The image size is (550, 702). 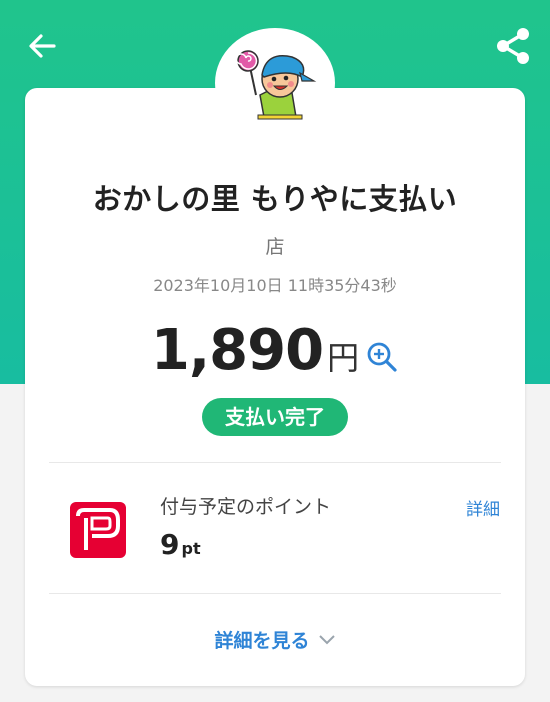 What do you see at coordinates (170, 544) in the screenshot?
I see `points-number: 9` at bounding box center [170, 544].